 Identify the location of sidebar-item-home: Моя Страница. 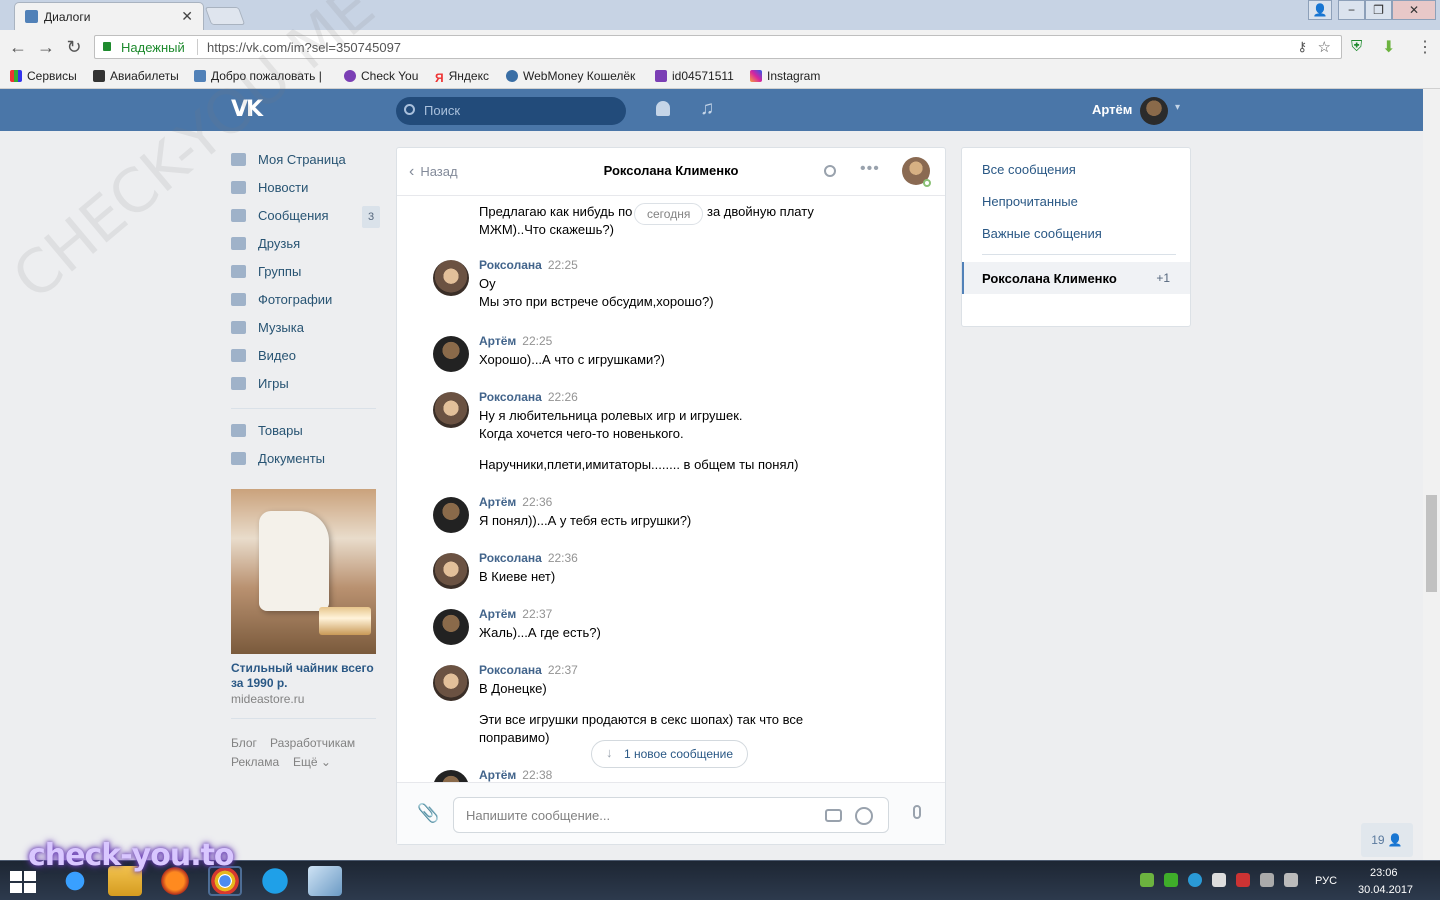
(306, 160).